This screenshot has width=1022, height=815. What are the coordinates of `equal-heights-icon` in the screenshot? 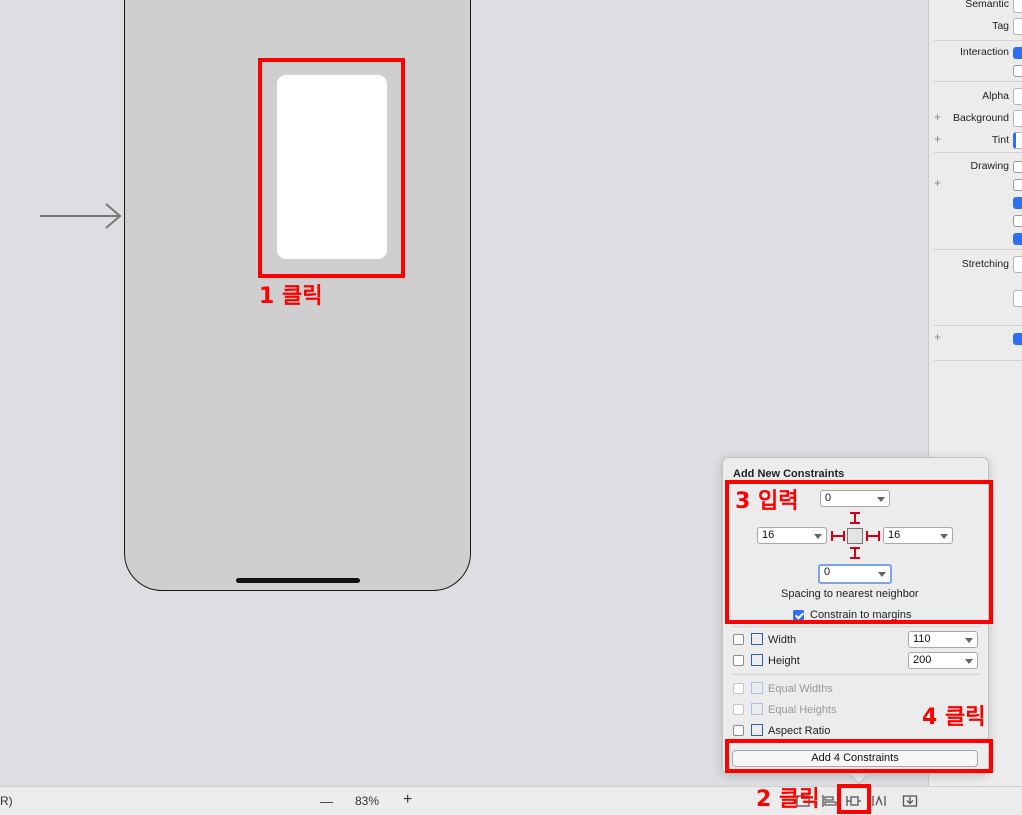 It's located at (757, 709).